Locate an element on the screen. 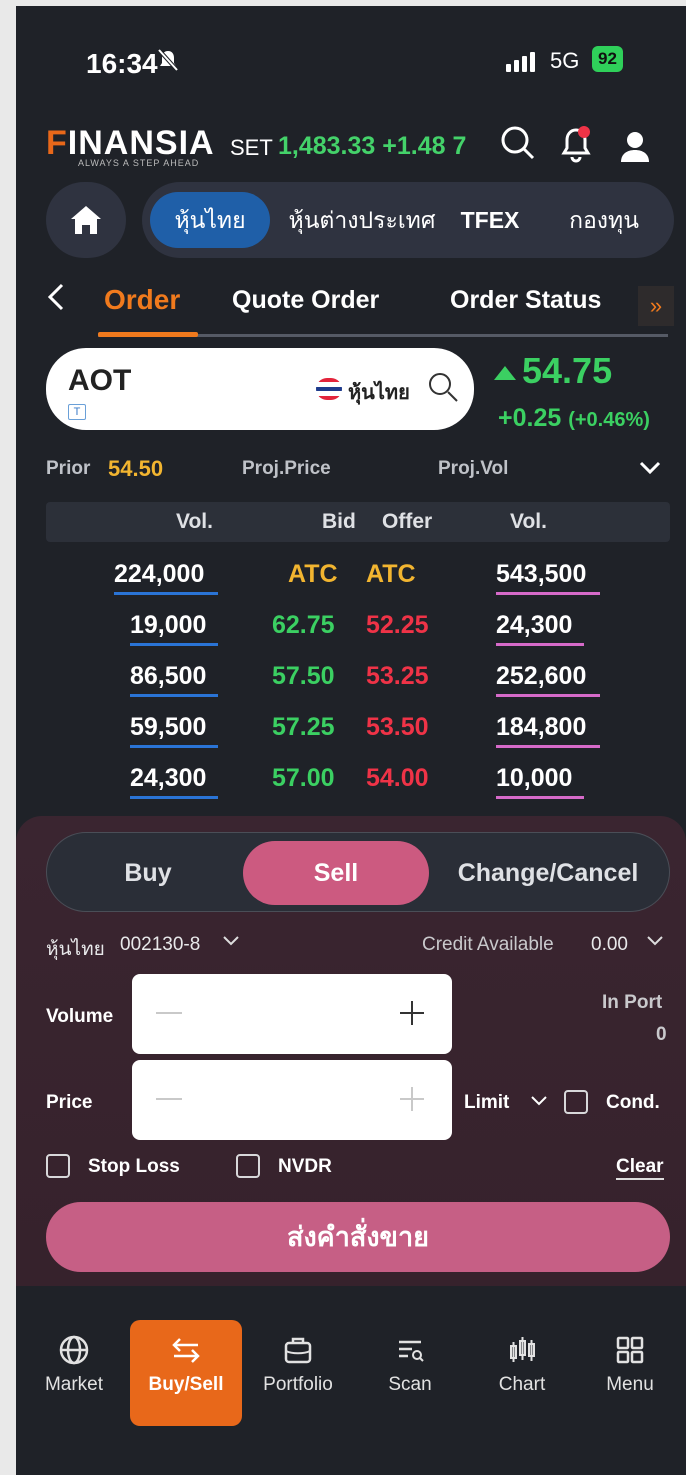 The width and height of the screenshot is (686, 1475). account-row: หุ้นไทย 002130-8 Credit Available 0.00 is located at coordinates (358, 949).